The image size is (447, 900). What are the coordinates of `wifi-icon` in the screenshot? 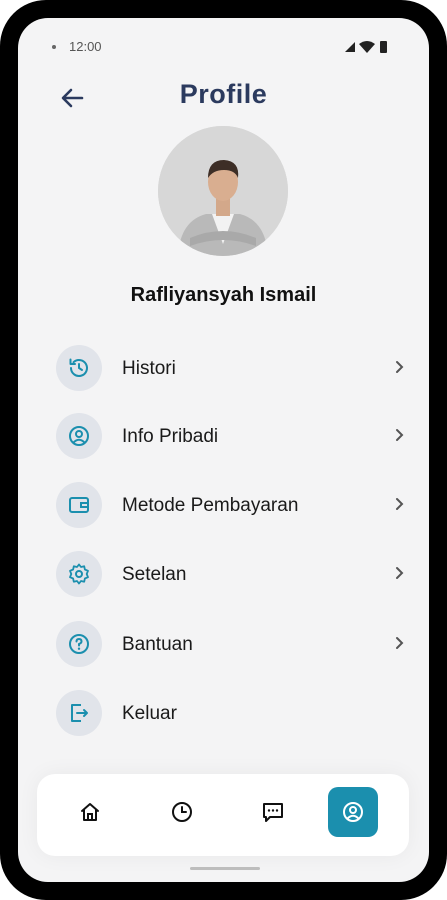 It's located at (367, 47).